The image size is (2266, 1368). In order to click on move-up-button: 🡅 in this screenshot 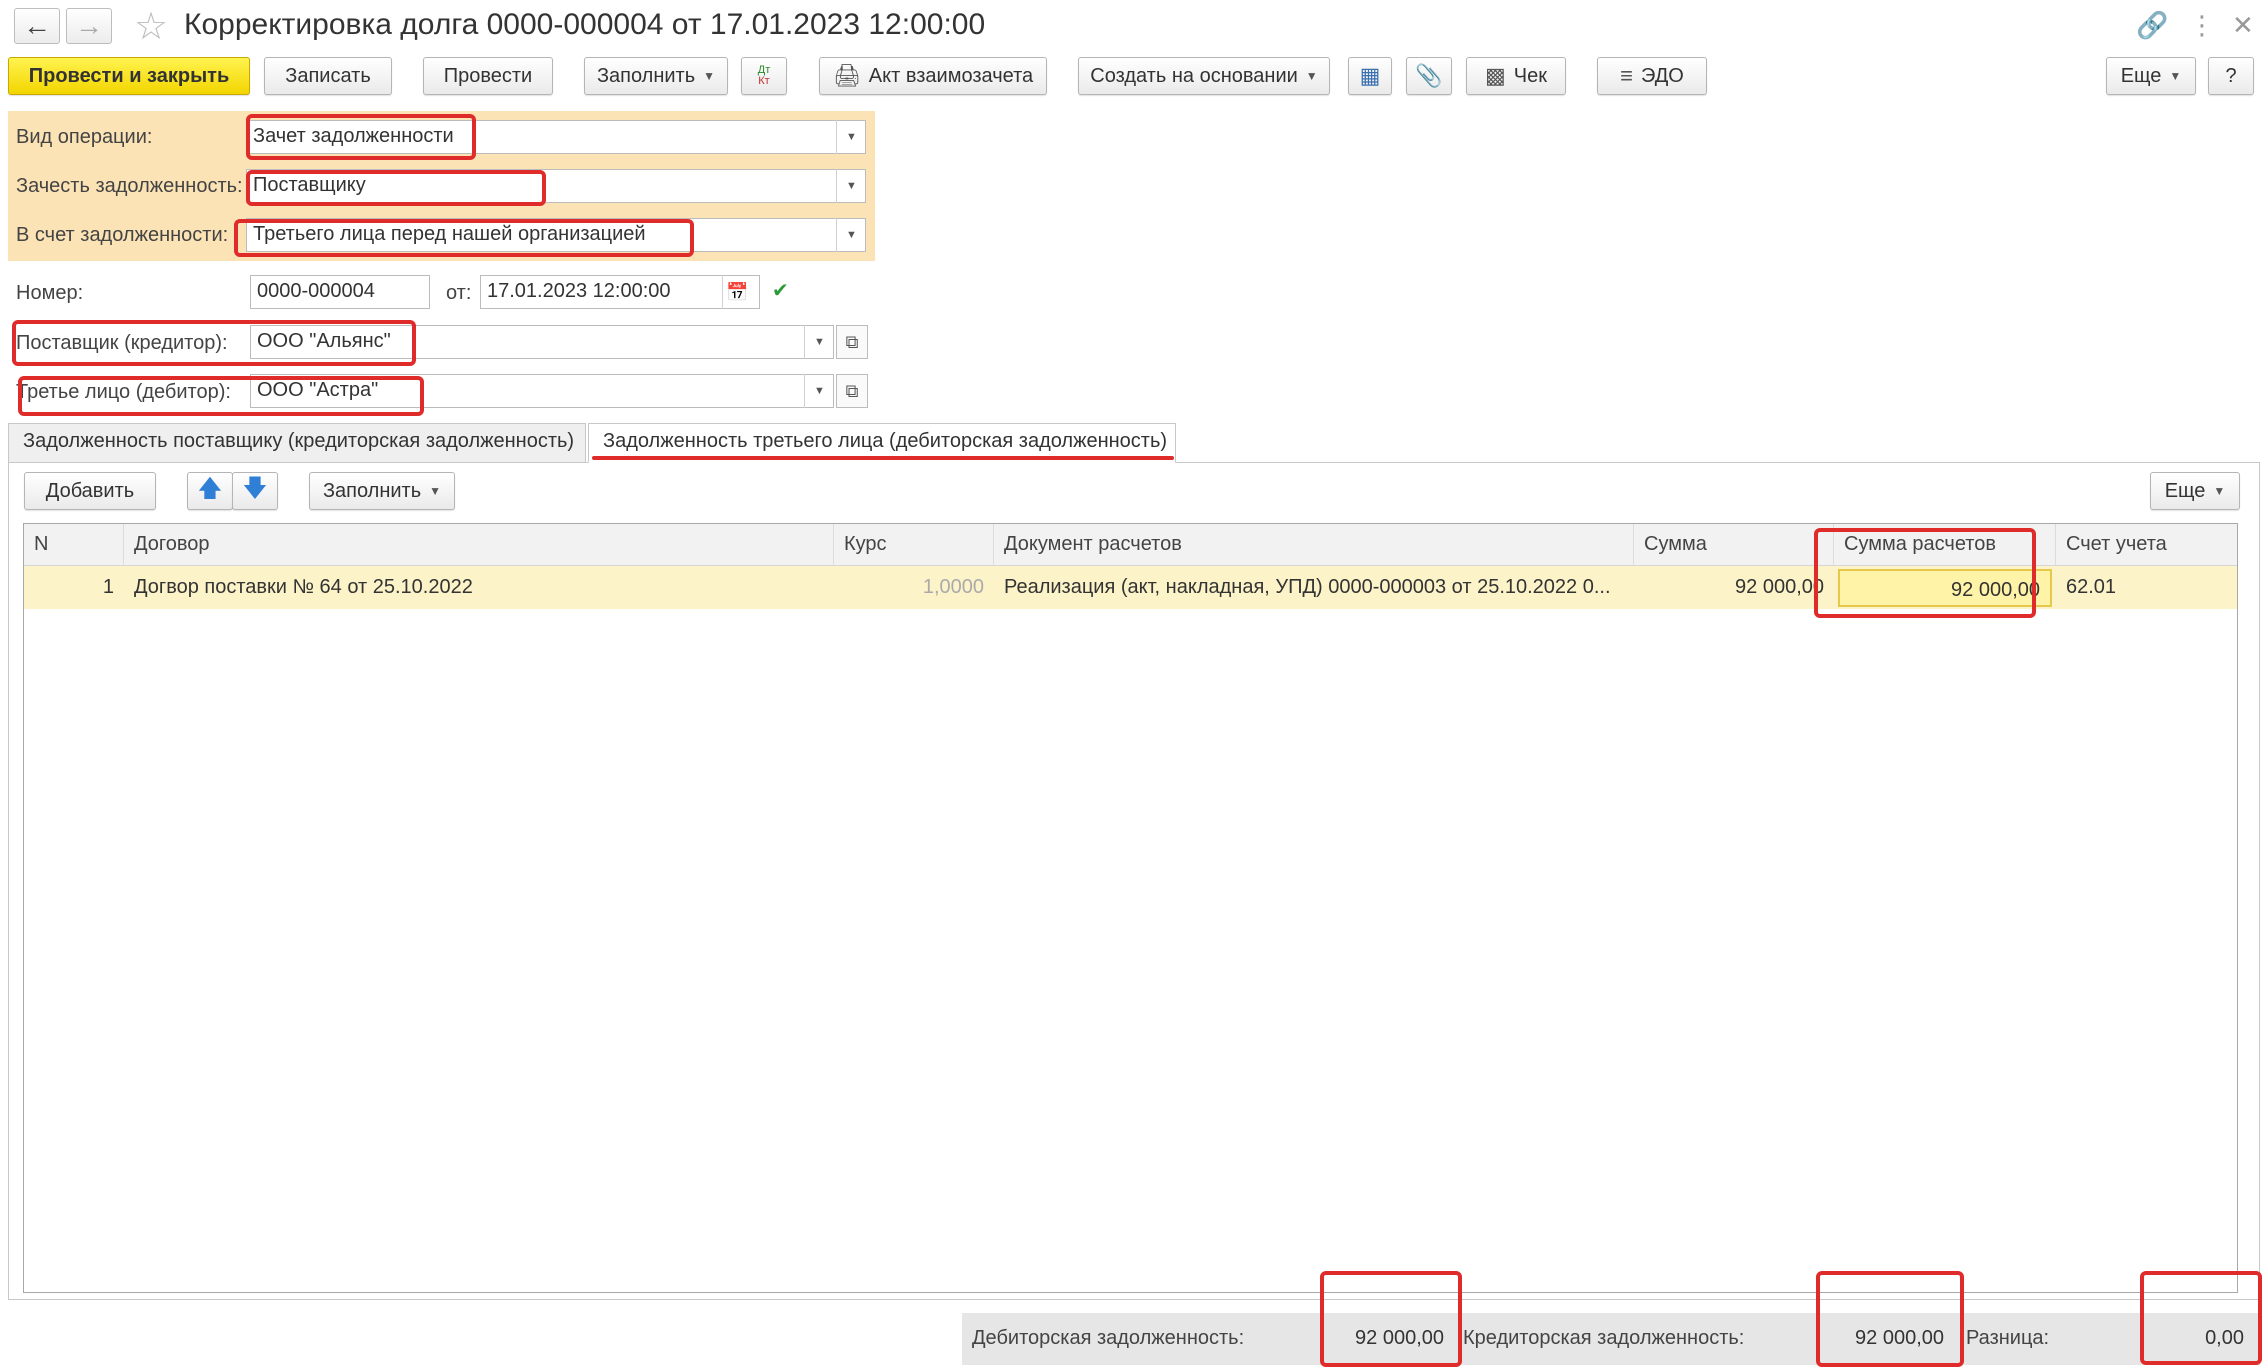, I will do `click(210, 491)`.